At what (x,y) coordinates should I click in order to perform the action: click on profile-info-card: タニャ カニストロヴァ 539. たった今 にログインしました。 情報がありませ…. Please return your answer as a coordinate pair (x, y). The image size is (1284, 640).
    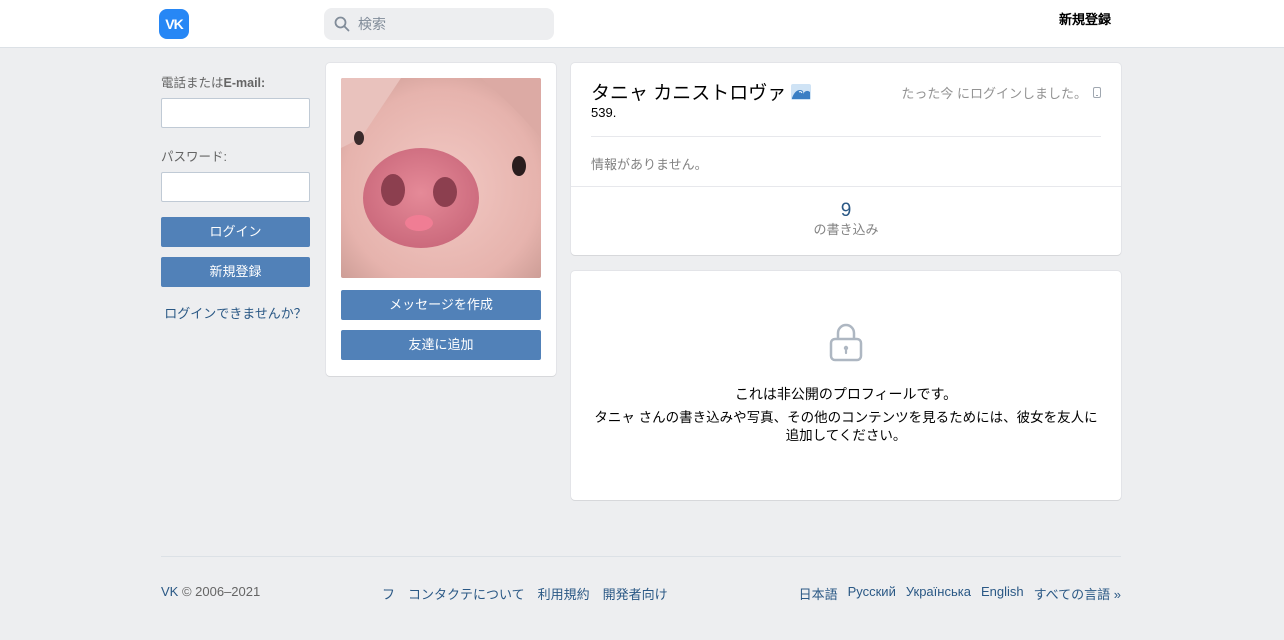
    Looking at the image, I should click on (846, 159).